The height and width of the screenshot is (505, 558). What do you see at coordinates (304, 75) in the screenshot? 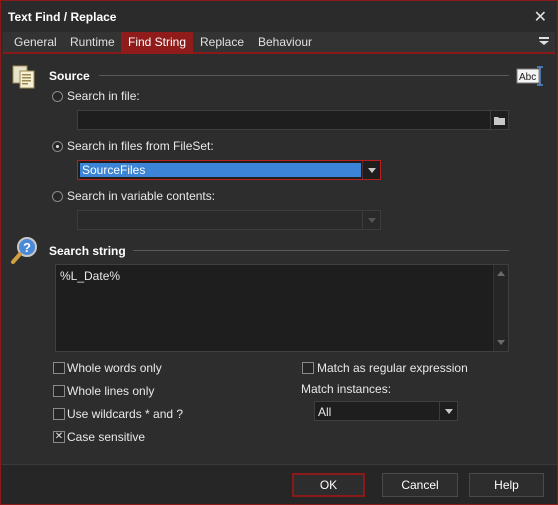
I see `source-divider` at bounding box center [304, 75].